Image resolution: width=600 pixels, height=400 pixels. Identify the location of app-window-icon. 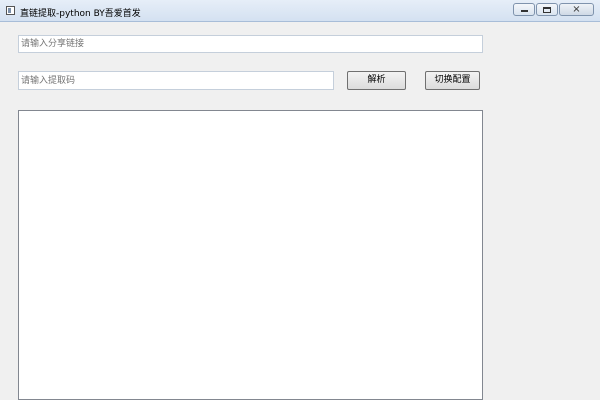
(10, 10).